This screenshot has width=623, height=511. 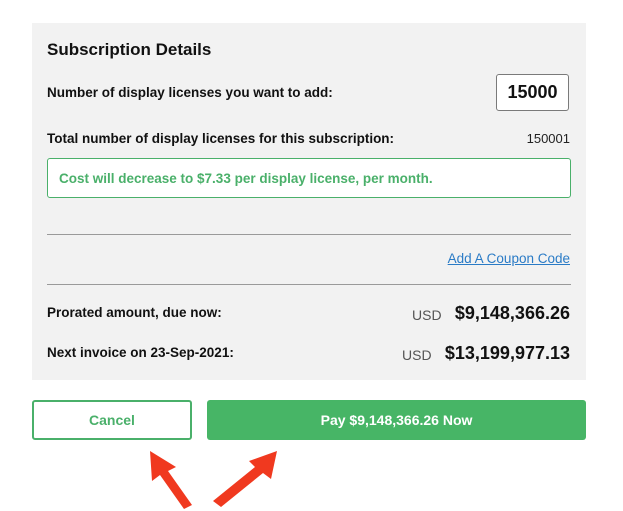 I want to click on pay-now-button: Pay $9,148,366.26 Now, so click(x=396, y=420).